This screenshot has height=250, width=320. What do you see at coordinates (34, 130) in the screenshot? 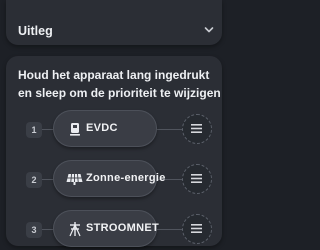
I see `priority-number: 1` at bounding box center [34, 130].